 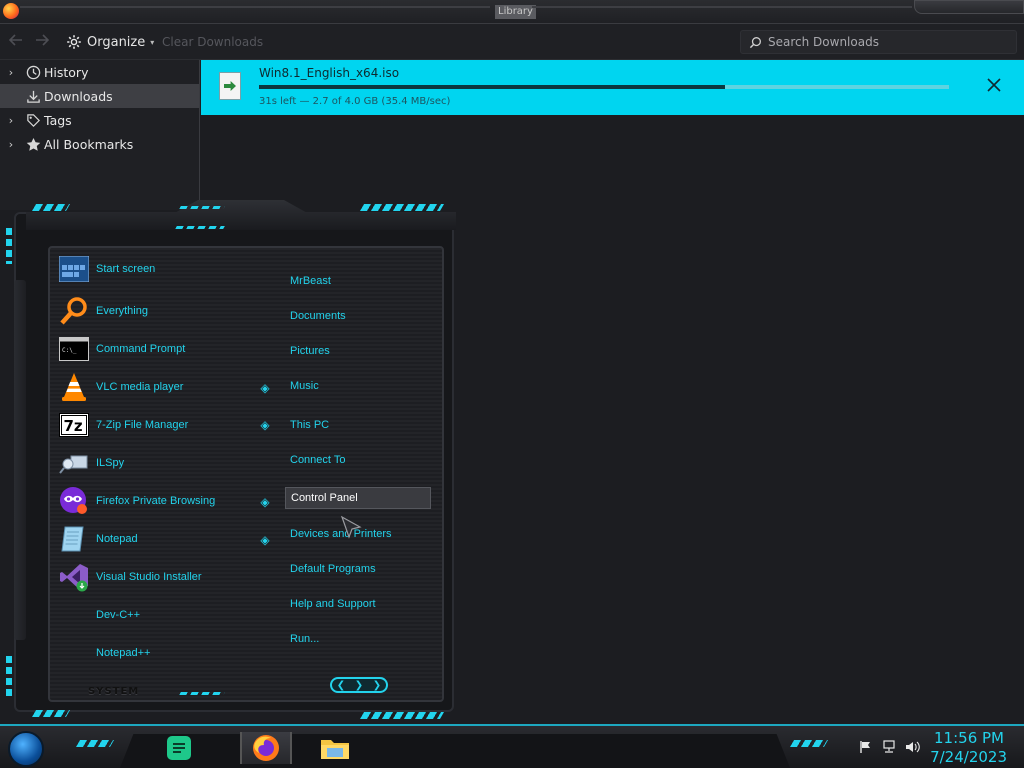 I want to click on organize-button: Organize ▾, so click(x=110, y=42).